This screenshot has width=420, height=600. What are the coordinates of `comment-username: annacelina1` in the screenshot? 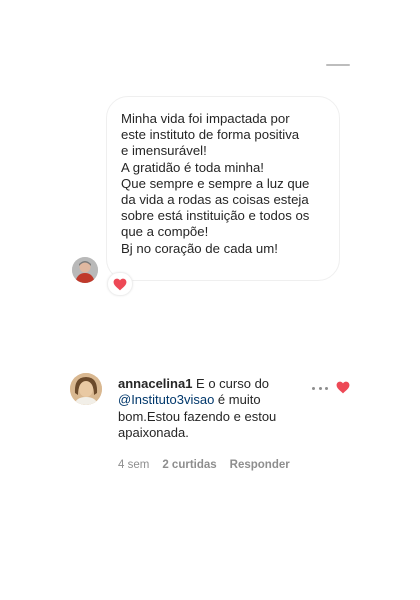 It's located at (155, 383).